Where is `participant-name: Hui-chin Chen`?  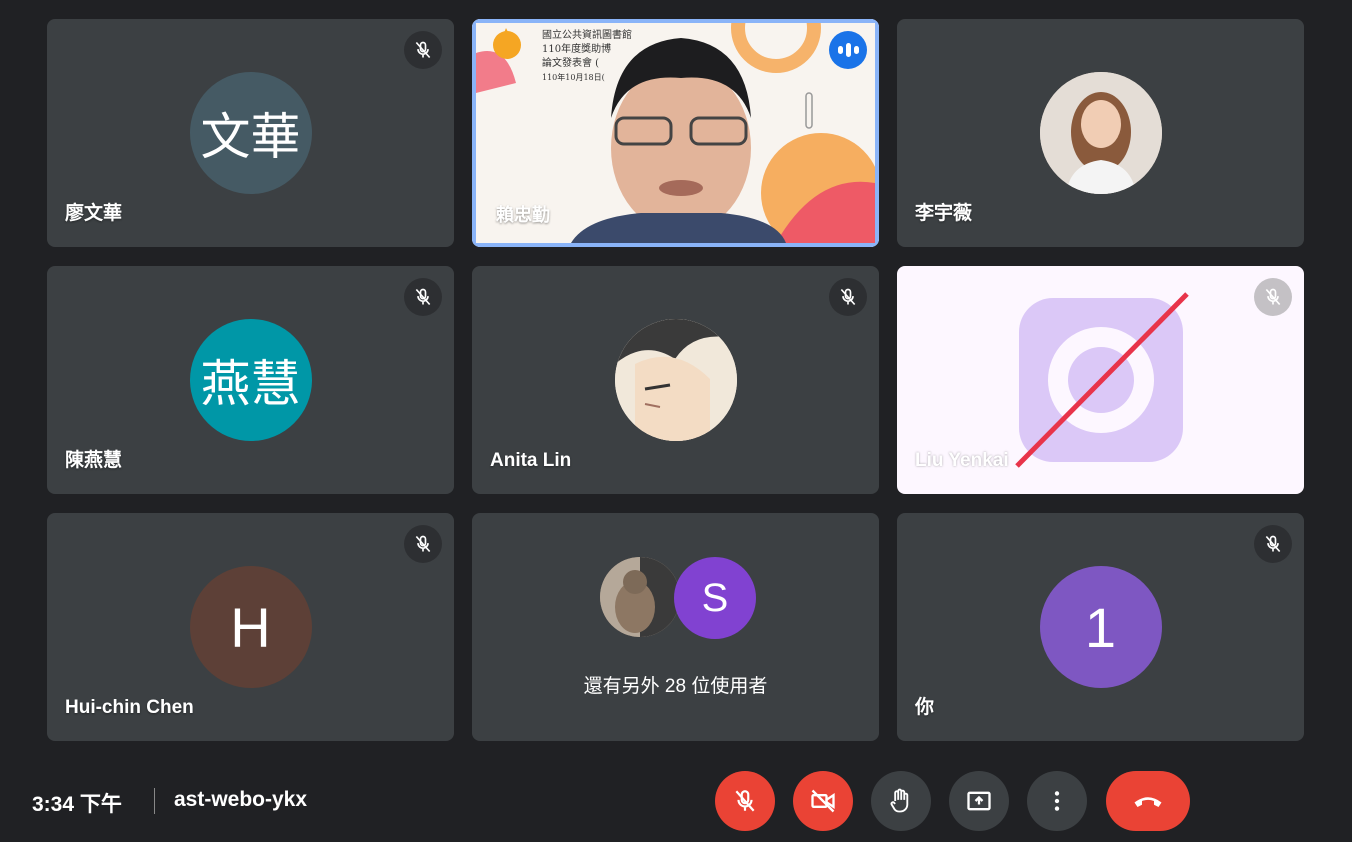
participant-name: Hui-chin Chen is located at coordinates (129, 707).